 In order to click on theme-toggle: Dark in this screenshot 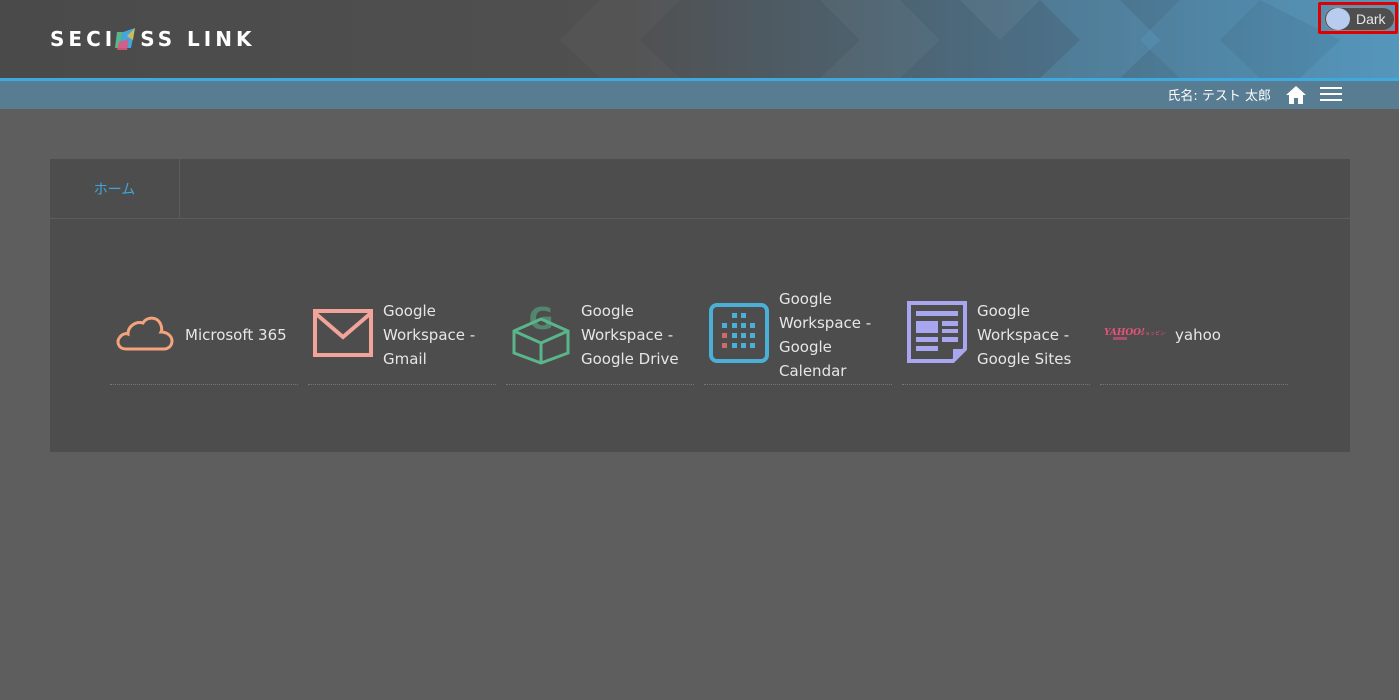, I will do `click(1358, 18)`.